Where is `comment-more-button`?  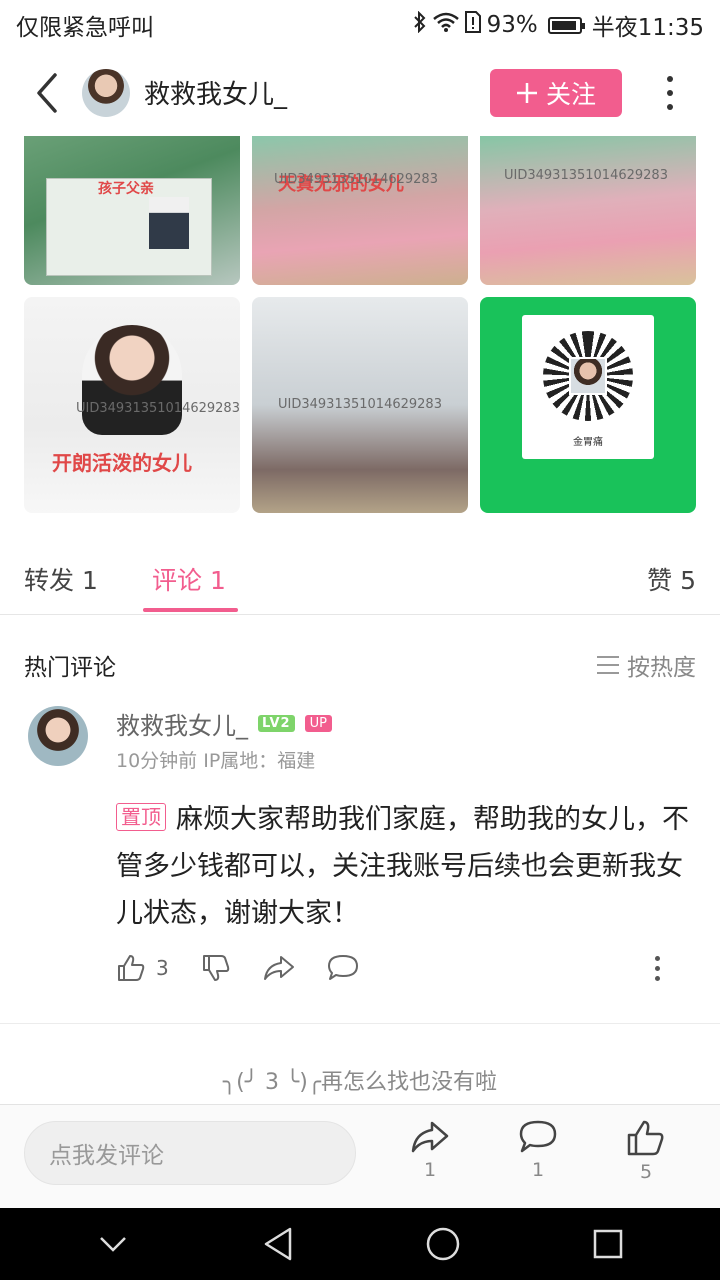 comment-more-button is located at coordinates (657, 968).